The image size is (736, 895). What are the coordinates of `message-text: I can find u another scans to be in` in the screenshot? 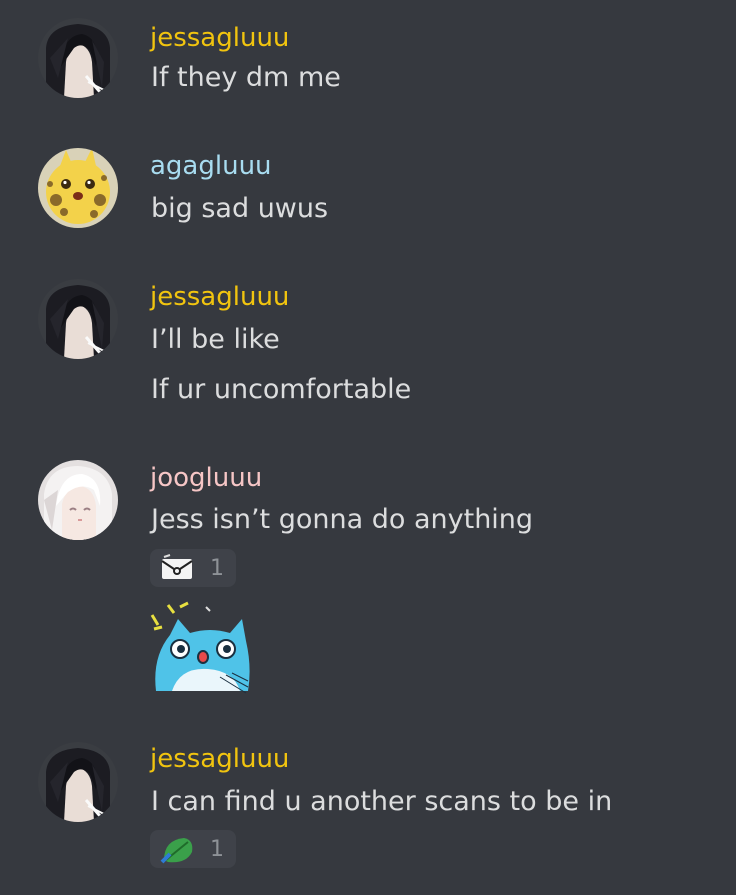 It's located at (382, 801).